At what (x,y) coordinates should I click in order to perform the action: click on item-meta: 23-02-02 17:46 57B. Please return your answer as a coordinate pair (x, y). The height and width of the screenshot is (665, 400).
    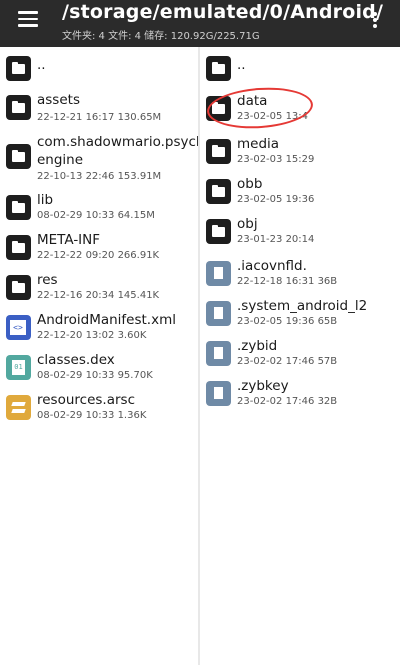
    Looking at the image, I should click on (287, 361).